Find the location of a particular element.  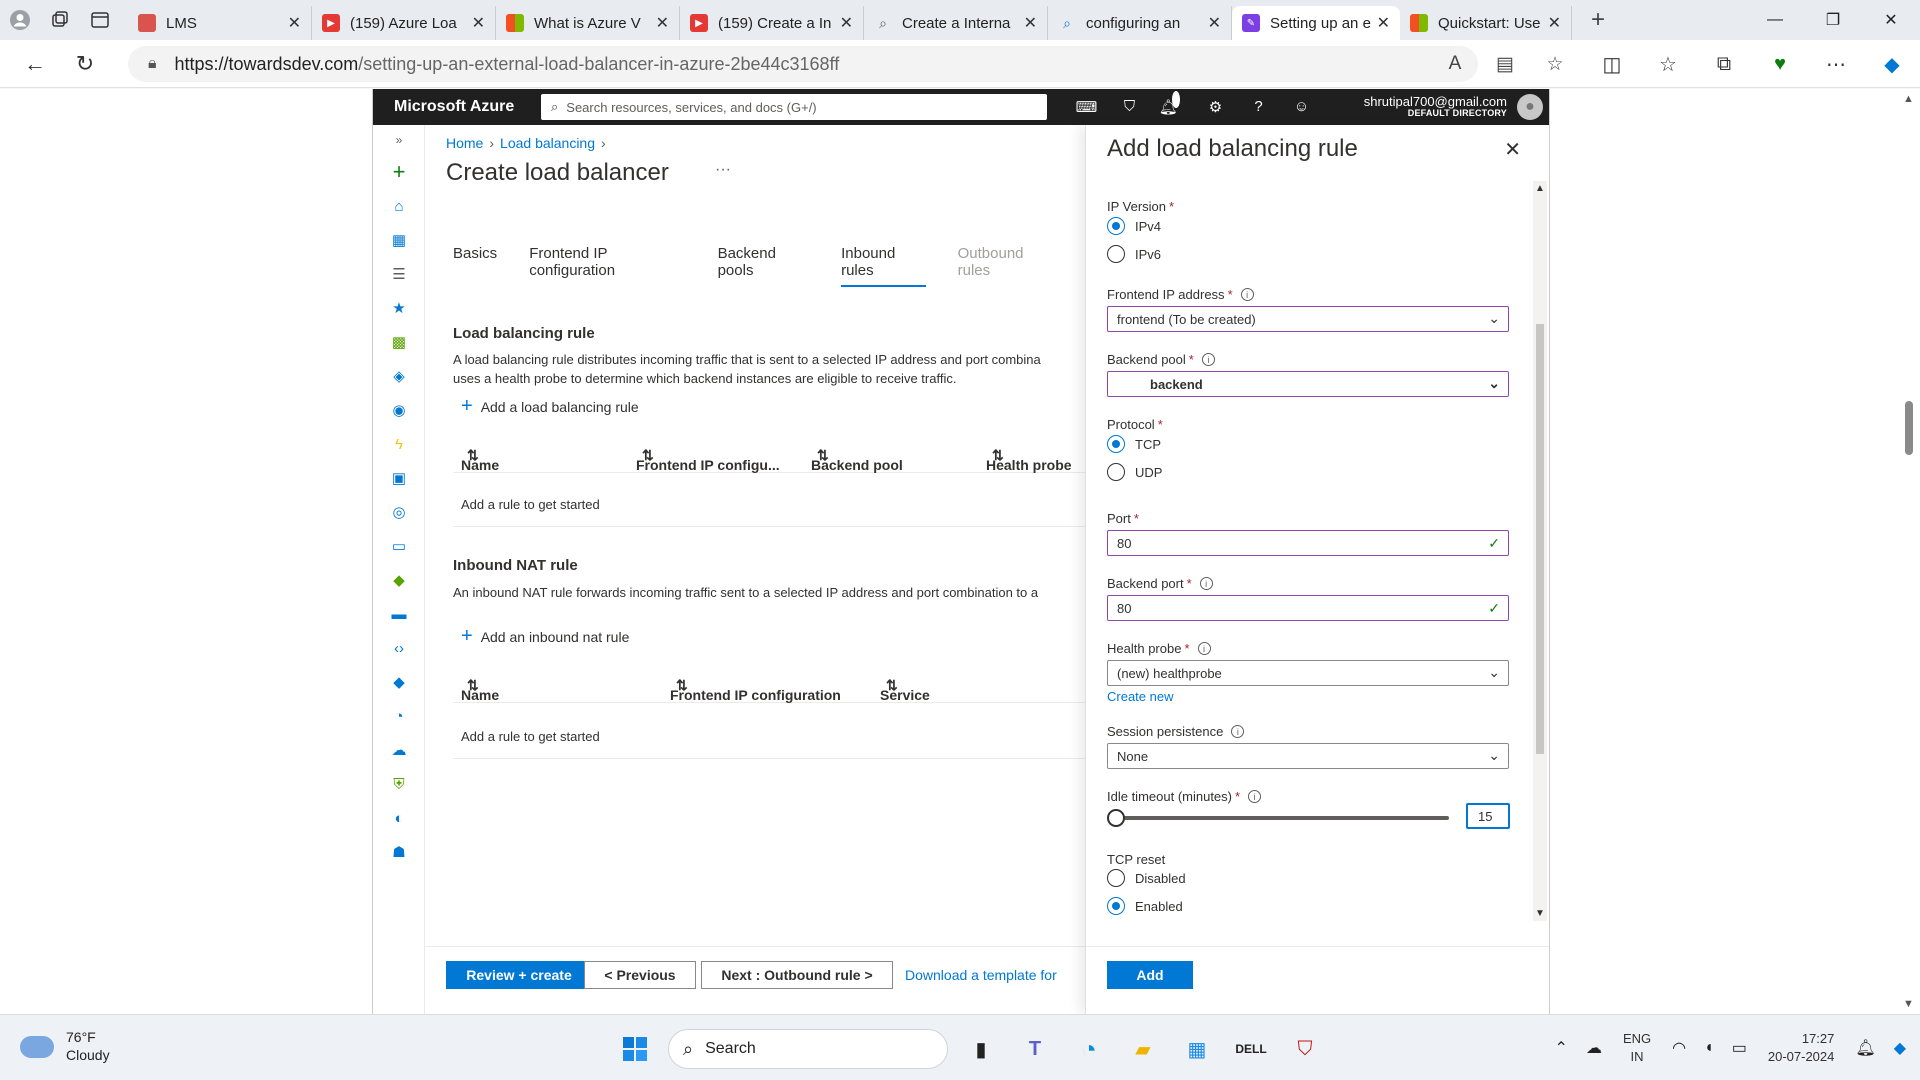

browser-tab: ▶ (159) Create a In ✕ is located at coordinates (772, 23).